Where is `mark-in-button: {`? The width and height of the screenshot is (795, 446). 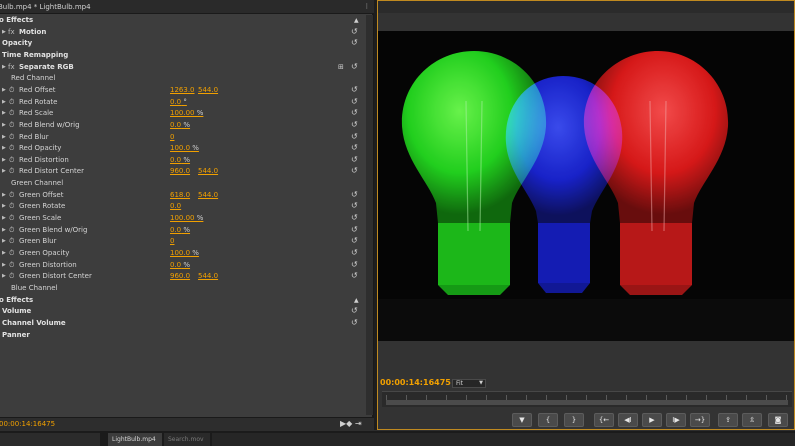
mark-in-button: { is located at coordinates (548, 420).